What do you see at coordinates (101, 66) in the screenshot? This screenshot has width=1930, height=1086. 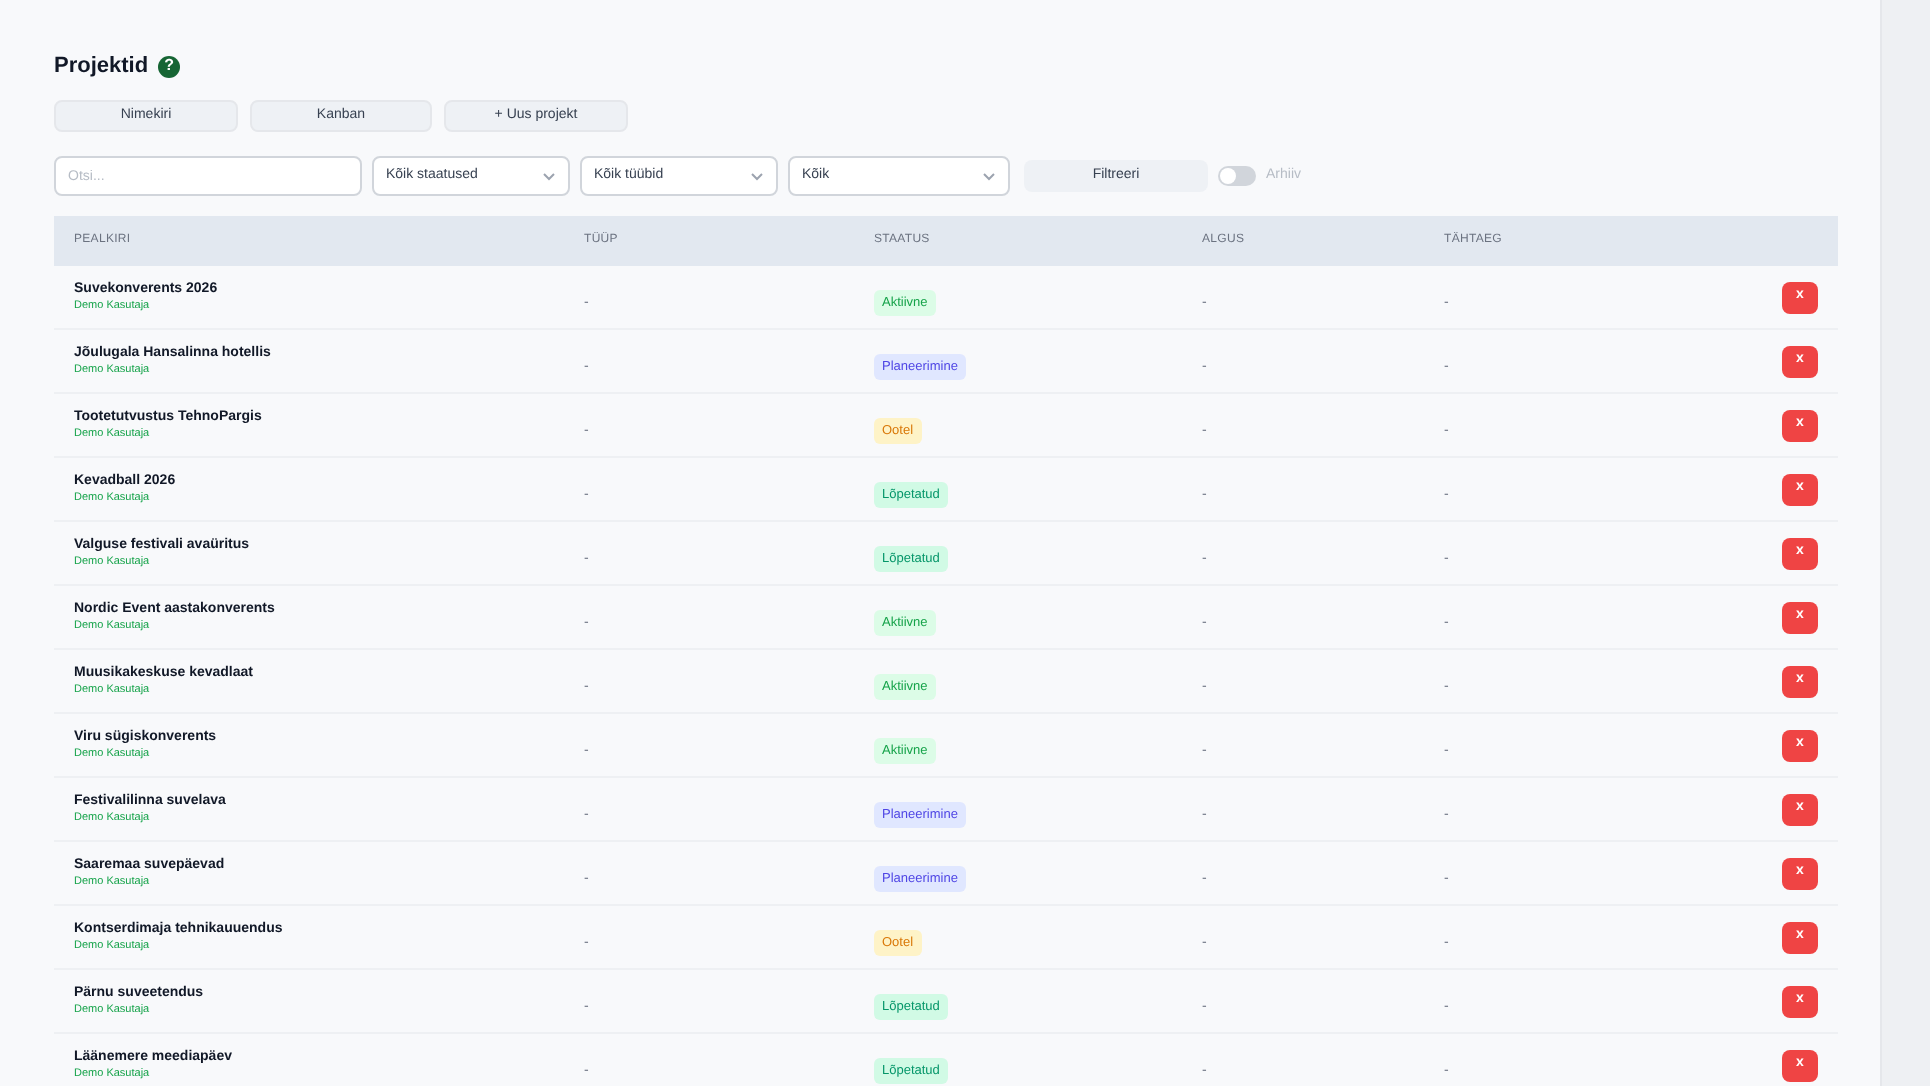 I see `page-title: Projektid` at bounding box center [101, 66].